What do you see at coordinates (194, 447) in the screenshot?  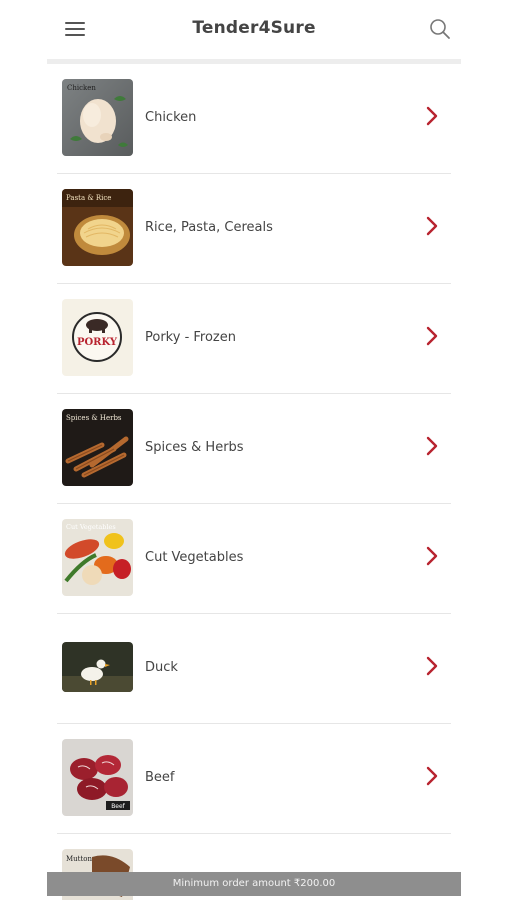 I see `category-label: Spices & Herbs` at bounding box center [194, 447].